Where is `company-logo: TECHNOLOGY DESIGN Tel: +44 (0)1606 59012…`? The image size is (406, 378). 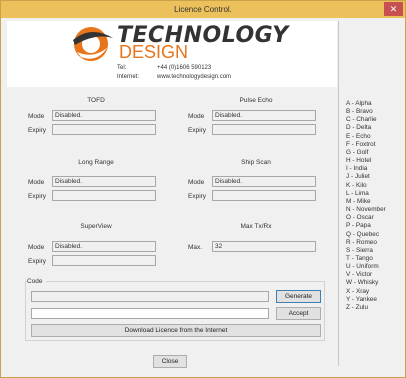 company-logo: TECHNOLOGY DESIGN Tel: +44 (0)1606 59012… is located at coordinates (172, 54).